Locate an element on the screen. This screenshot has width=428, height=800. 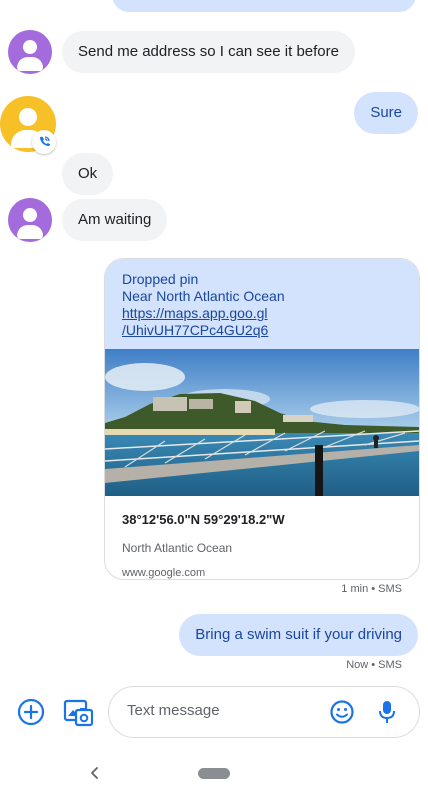
incoming-message: Ok is located at coordinates (88, 174).